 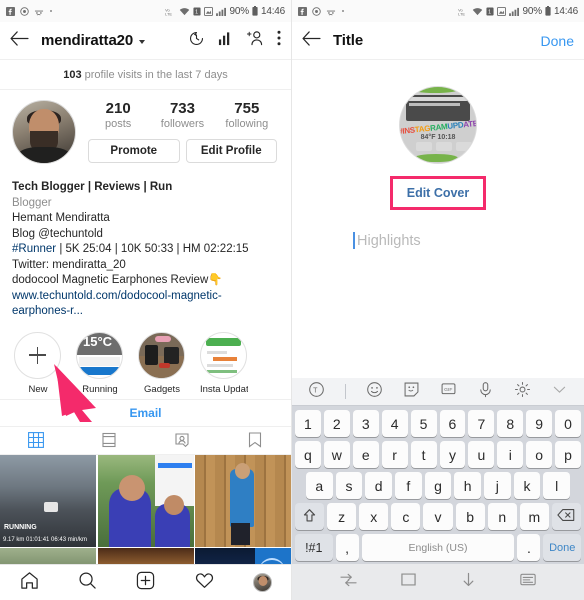 What do you see at coordinates (539, 423) in the screenshot?
I see `key-9: 9` at bounding box center [539, 423].